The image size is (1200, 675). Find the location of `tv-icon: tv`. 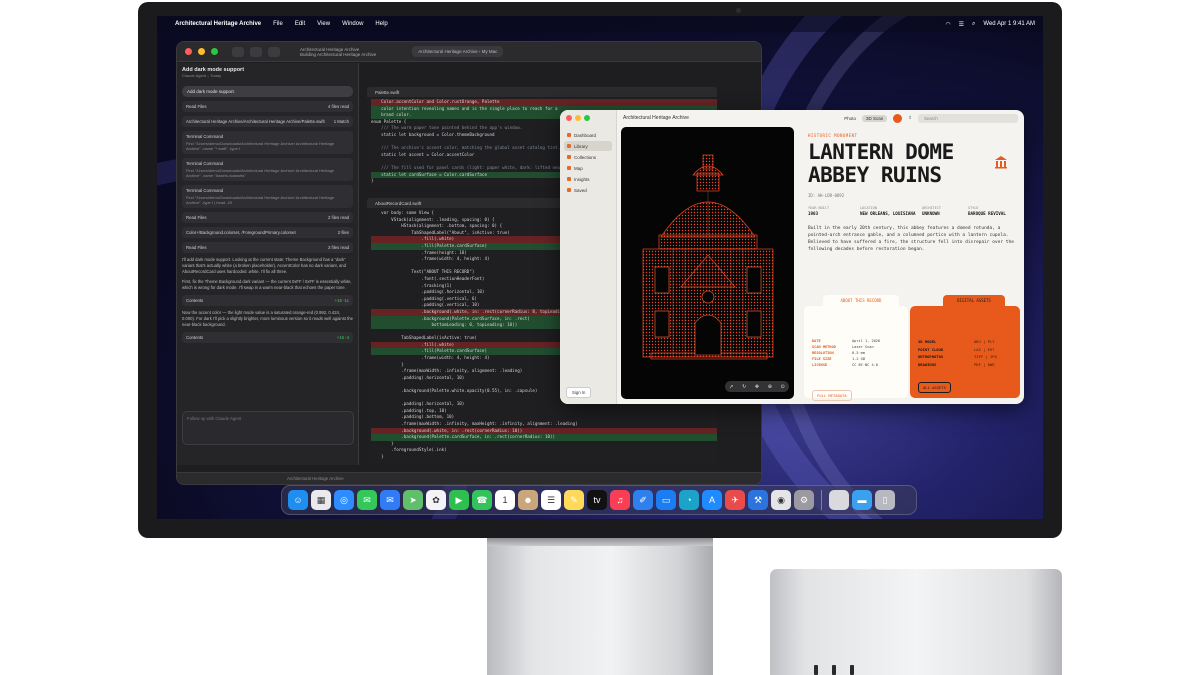

tv-icon: tv is located at coordinates (597, 500).